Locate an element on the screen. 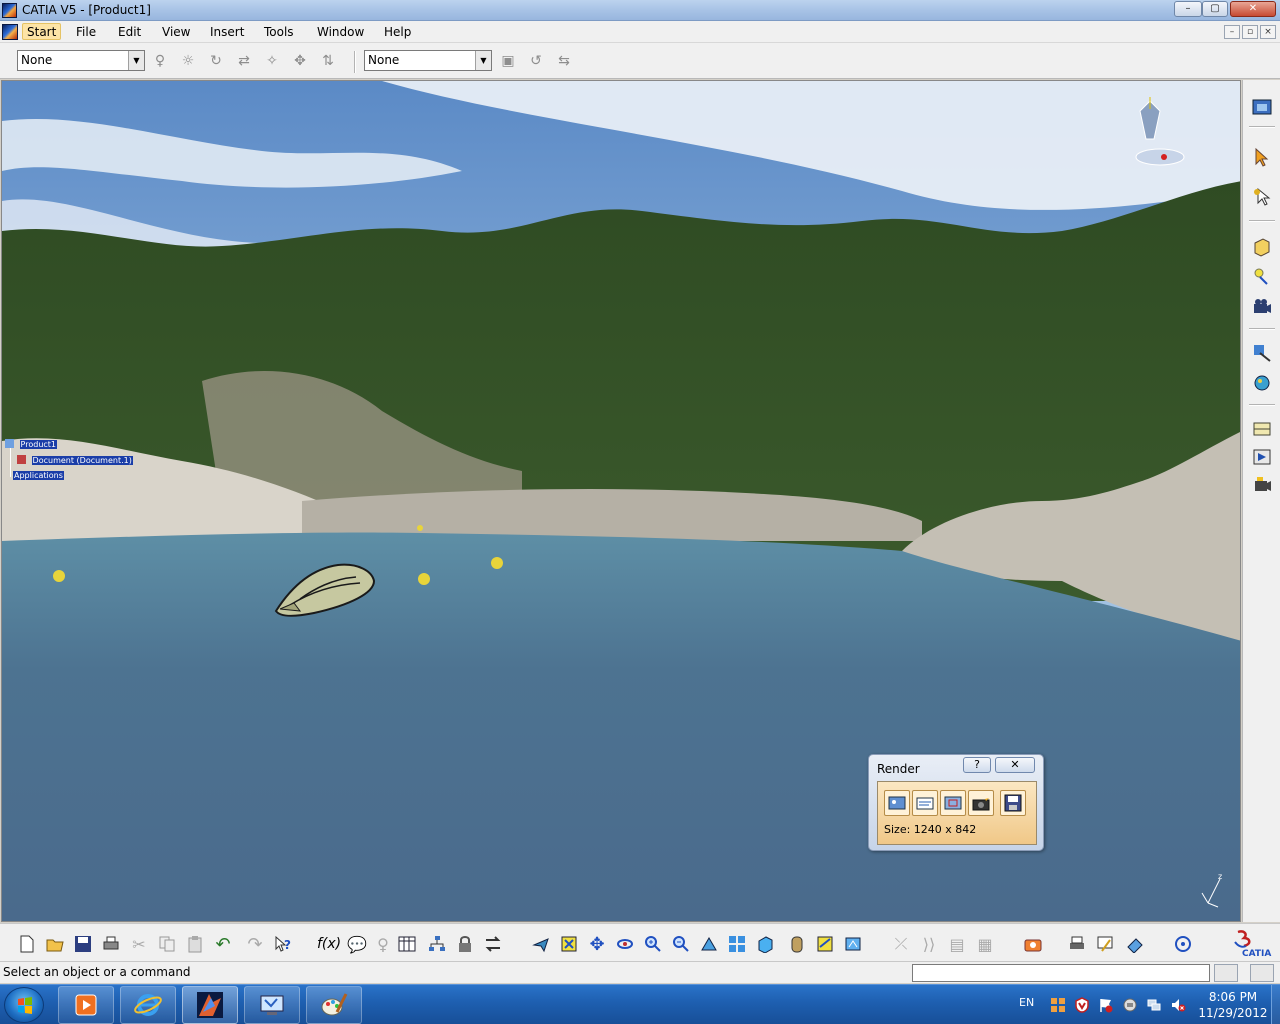  sketch-tracer-icon is located at coordinates (1105, 944).